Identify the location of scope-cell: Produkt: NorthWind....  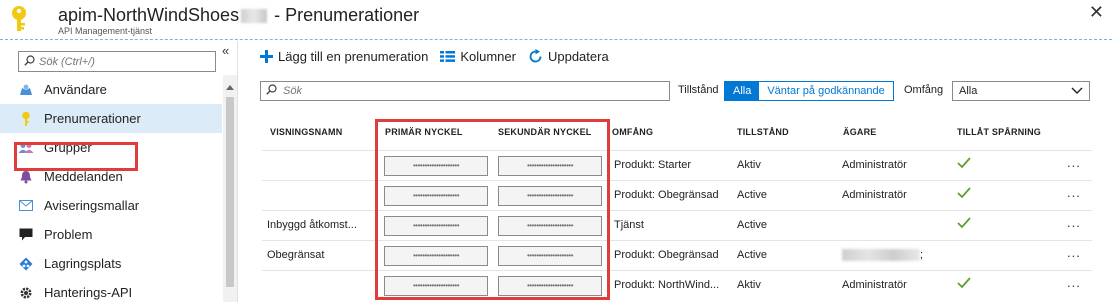
(667, 285).